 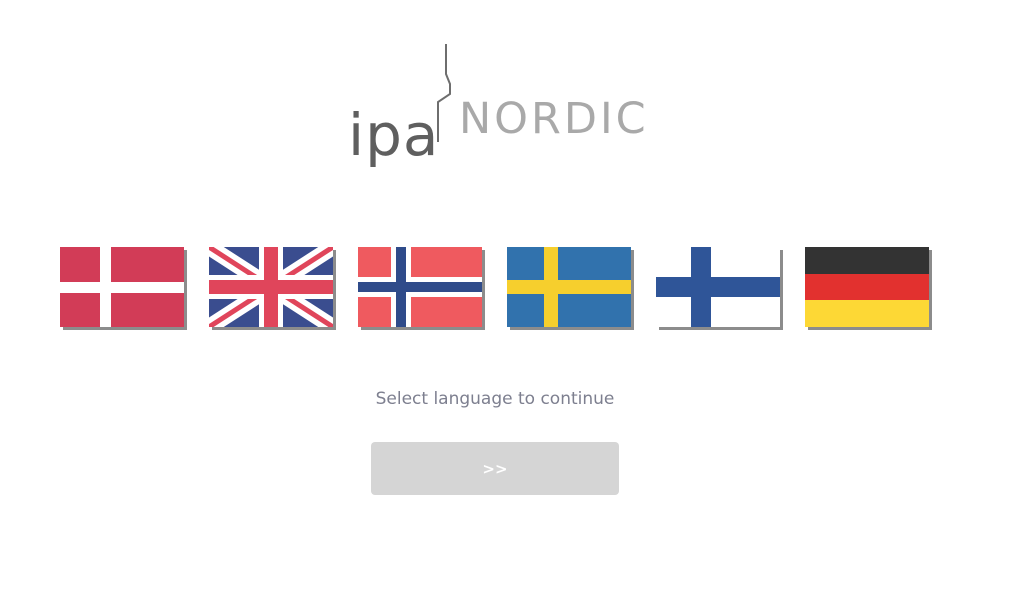 I want to click on ipa-nordic-logo: ipa NORDIC, so click(x=503, y=104).